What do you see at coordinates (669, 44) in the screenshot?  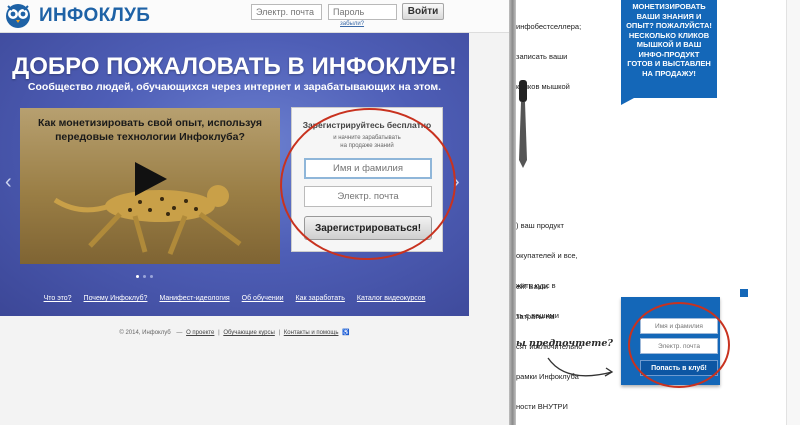 I see `banner-line: МЫШКОЙ И ВАШ` at bounding box center [669, 44].